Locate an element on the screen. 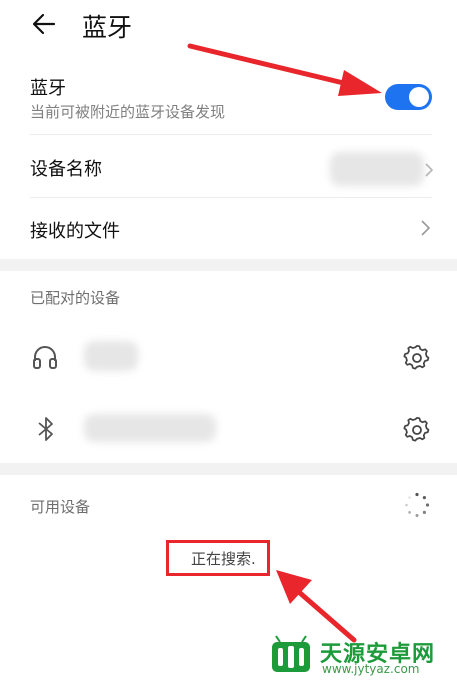  back-arrow-icon is located at coordinates (44, 24).